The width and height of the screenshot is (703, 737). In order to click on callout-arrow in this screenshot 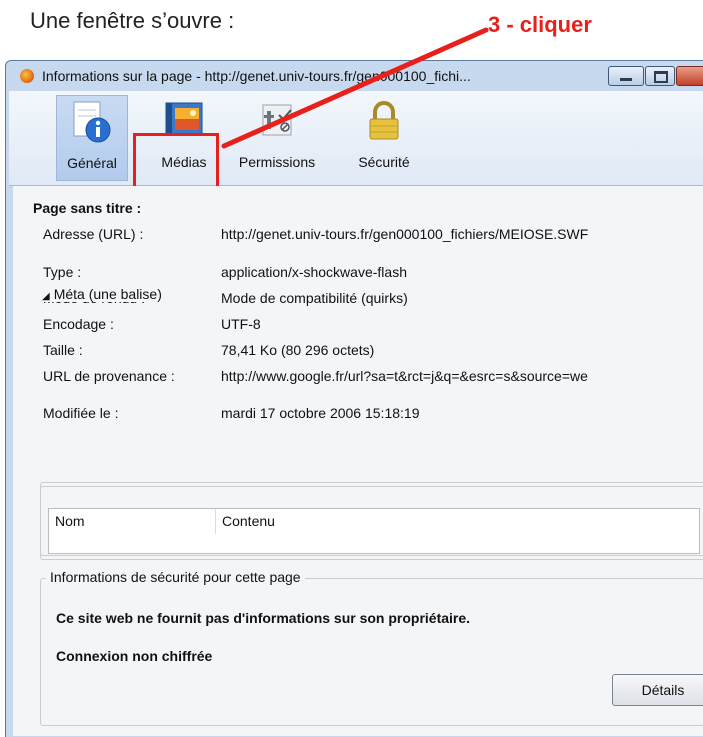, I will do `click(355, 88)`.